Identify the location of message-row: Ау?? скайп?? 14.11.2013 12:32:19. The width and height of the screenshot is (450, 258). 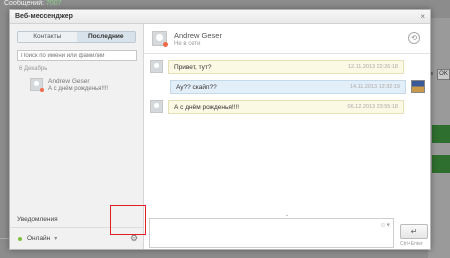
(297, 87).